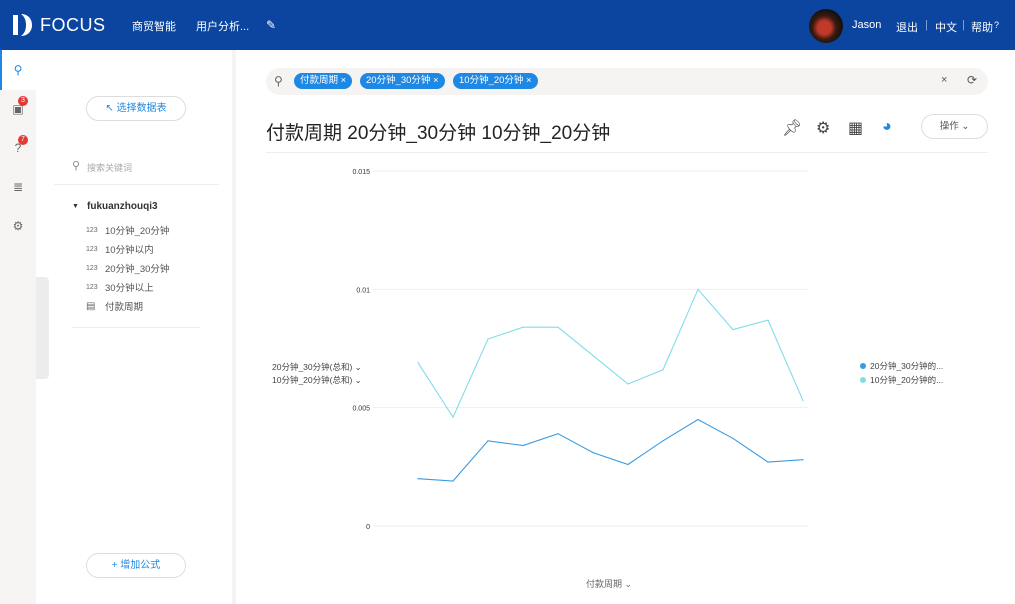 The height and width of the screenshot is (604, 1015). What do you see at coordinates (792, 128) in the screenshot?
I see `pin-icon: 📌︎` at bounding box center [792, 128].